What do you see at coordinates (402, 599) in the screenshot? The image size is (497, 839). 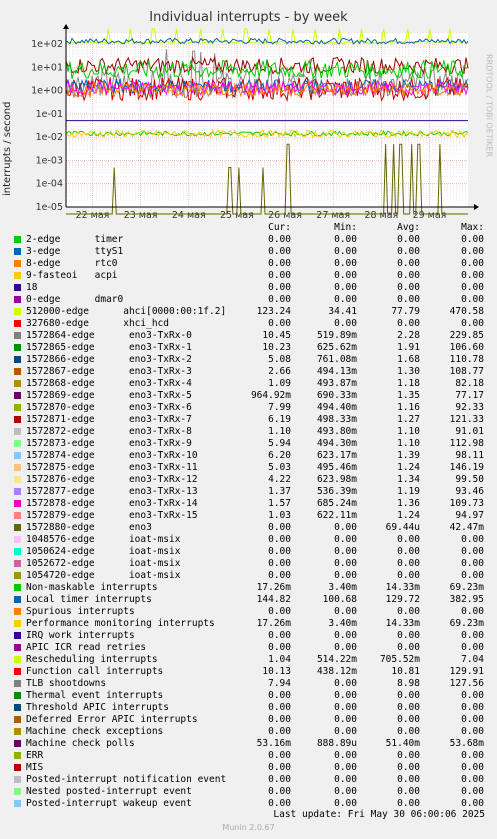 I see `legend-value-avg: 129.72` at bounding box center [402, 599].